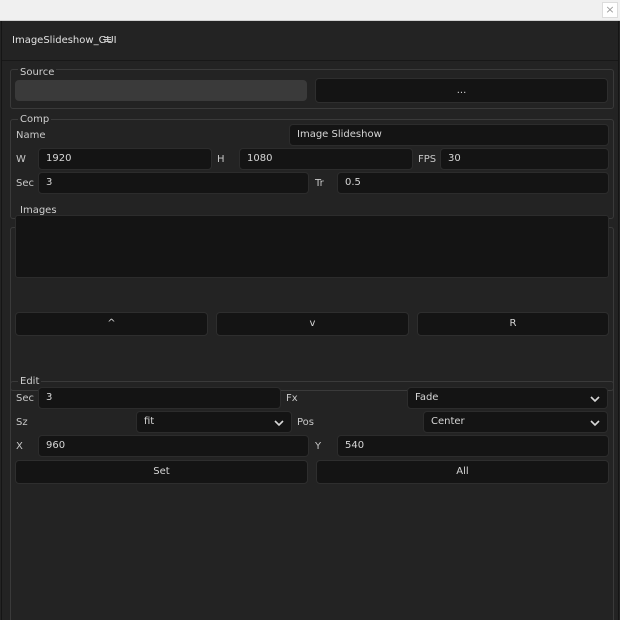 This screenshot has width=620, height=620. Describe the element at coordinates (173, 183) in the screenshot. I see `comp-sec-field: 3` at that location.